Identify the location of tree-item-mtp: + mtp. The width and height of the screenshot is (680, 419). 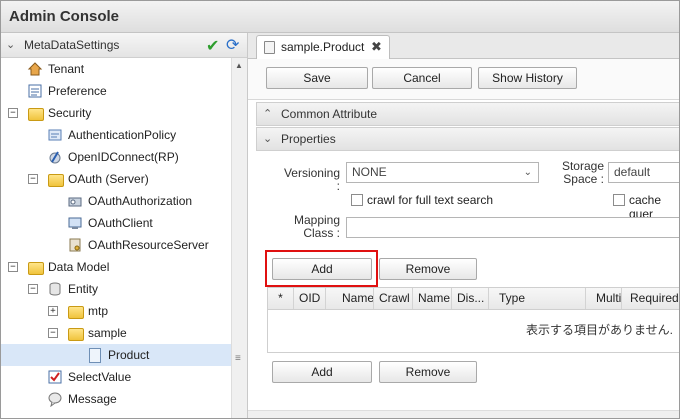
(116, 311).